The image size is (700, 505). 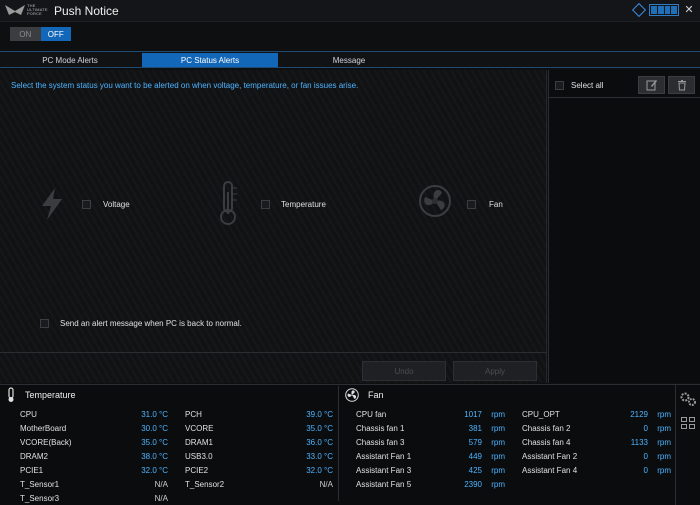 I want to click on temperature-label: Temperature, so click(x=303, y=204).